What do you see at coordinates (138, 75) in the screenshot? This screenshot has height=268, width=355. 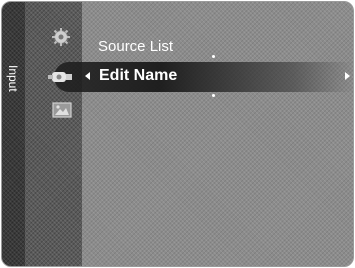 I see `menu-item-label: Edit Name` at bounding box center [138, 75].